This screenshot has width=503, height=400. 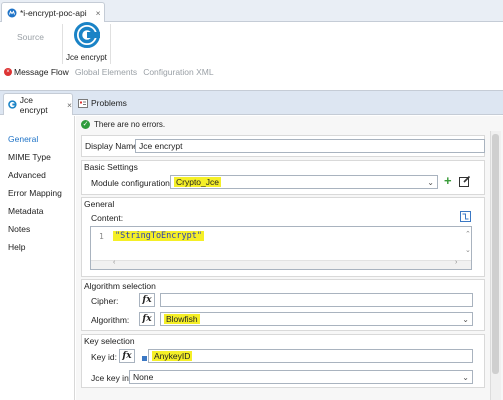 I want to click on nav-item-metadata: Metadata, so click(x=25, y=211).